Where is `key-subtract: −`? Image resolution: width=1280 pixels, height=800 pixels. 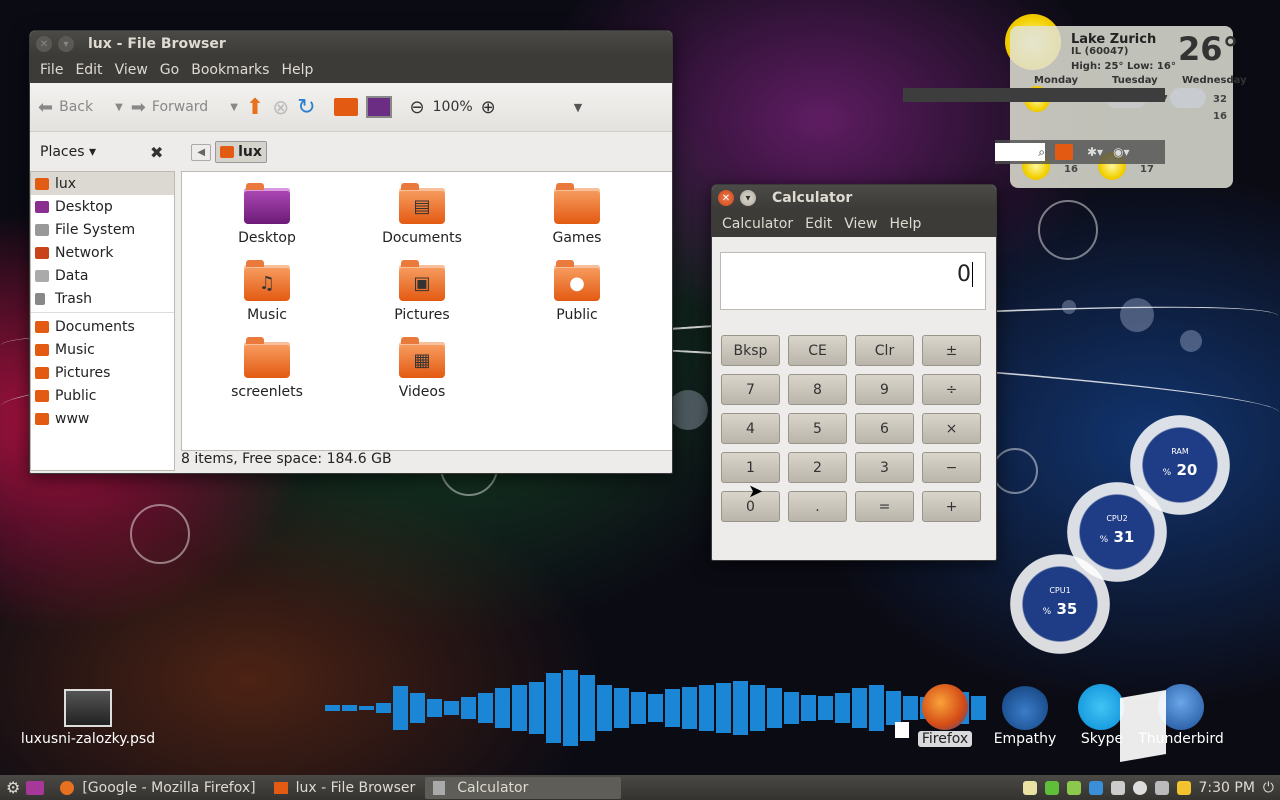
key-subtract: − is located at coordinates (951, 467).